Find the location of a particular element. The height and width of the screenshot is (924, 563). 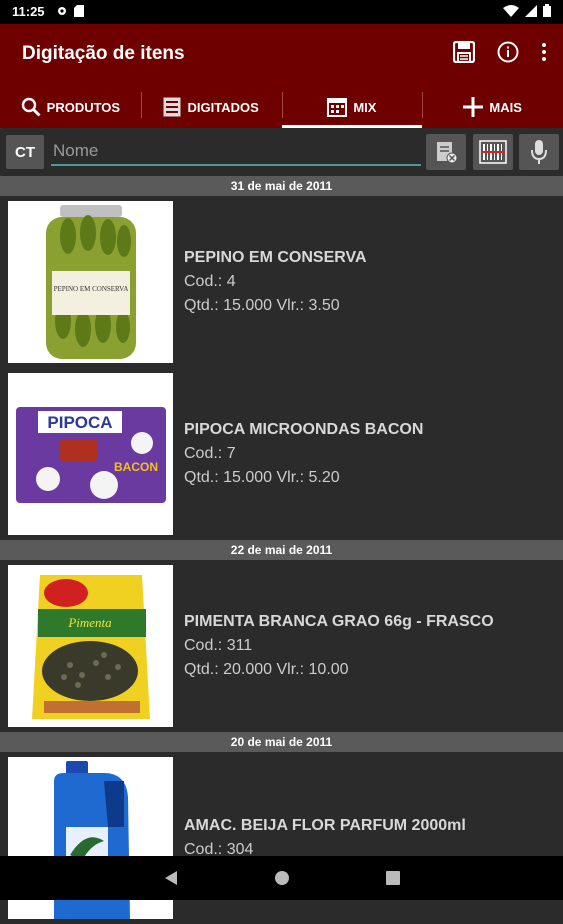

date-header: 22 de mai de 2011 is located at coordinates (281, 550).